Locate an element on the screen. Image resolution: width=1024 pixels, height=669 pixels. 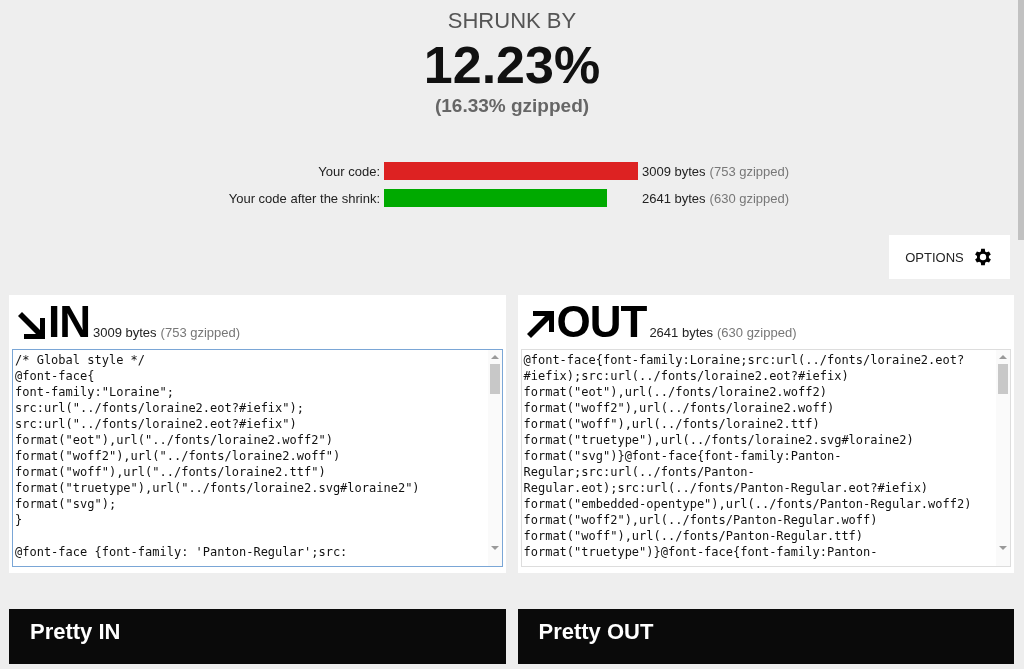
shrunk-heading: SHRUNK BY is located at coordinates (512, 21).